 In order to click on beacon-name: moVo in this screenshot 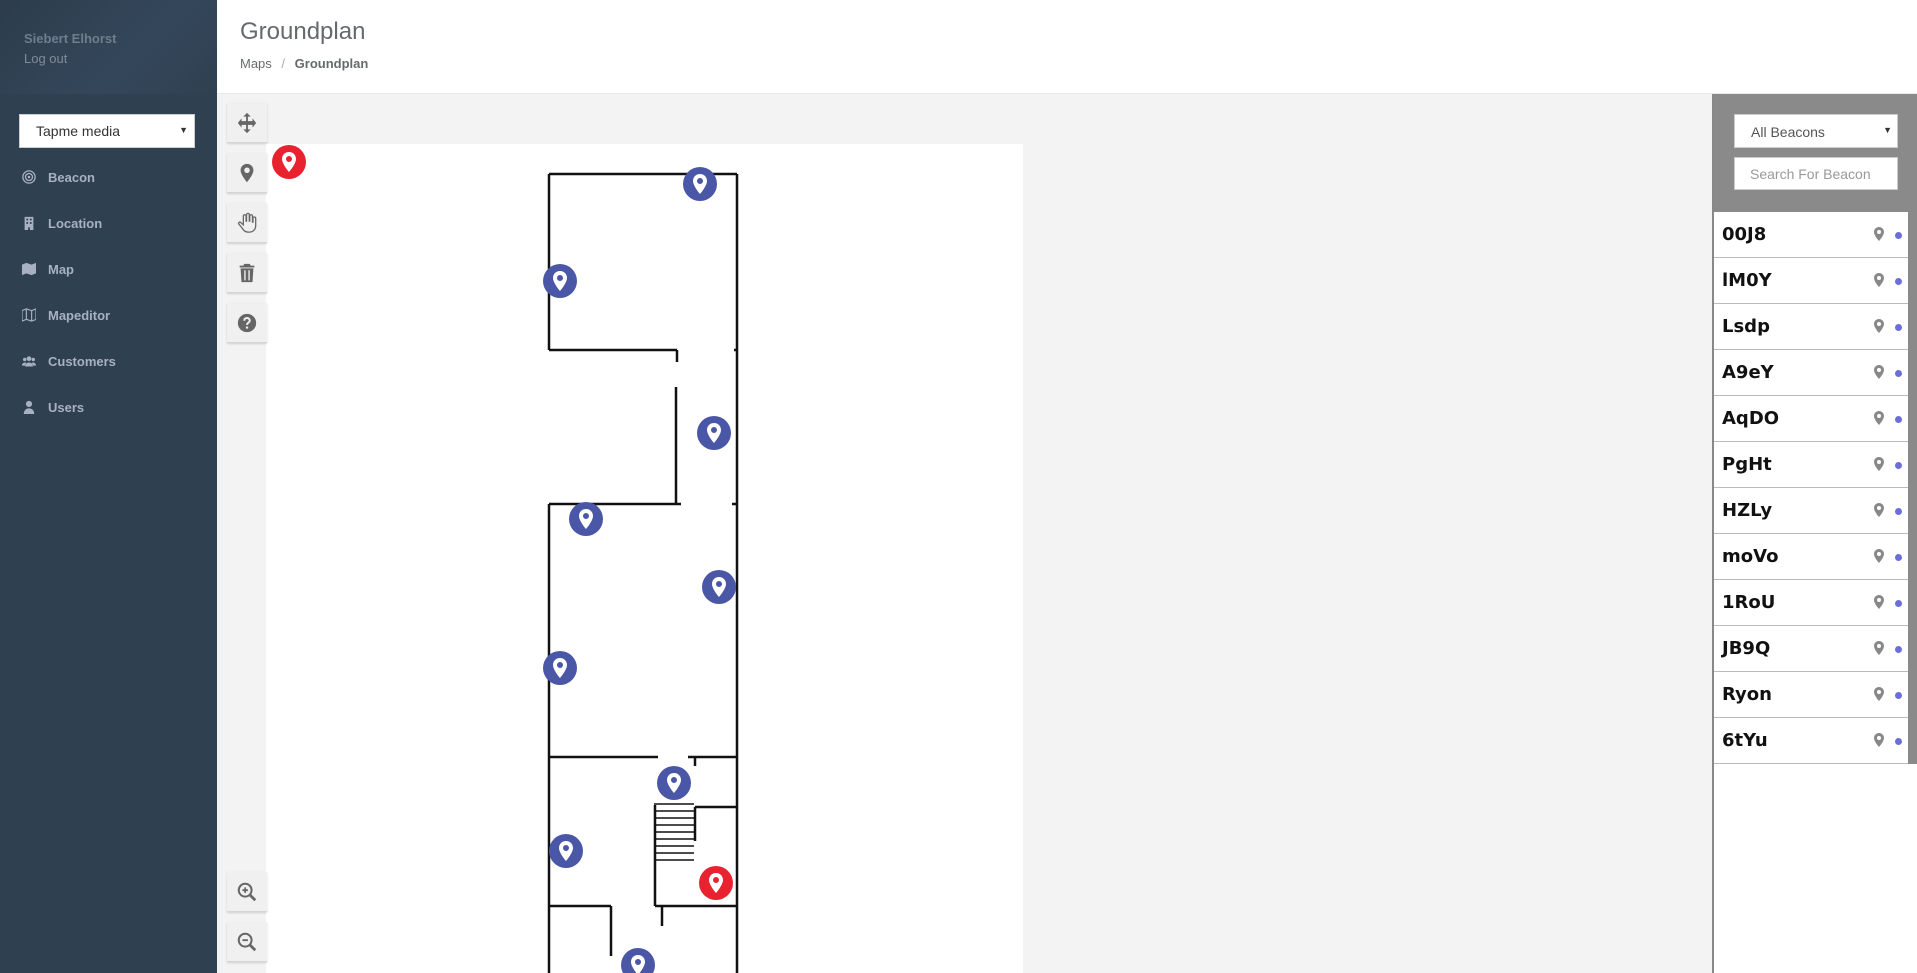, I will do `click(1750, 556)`.